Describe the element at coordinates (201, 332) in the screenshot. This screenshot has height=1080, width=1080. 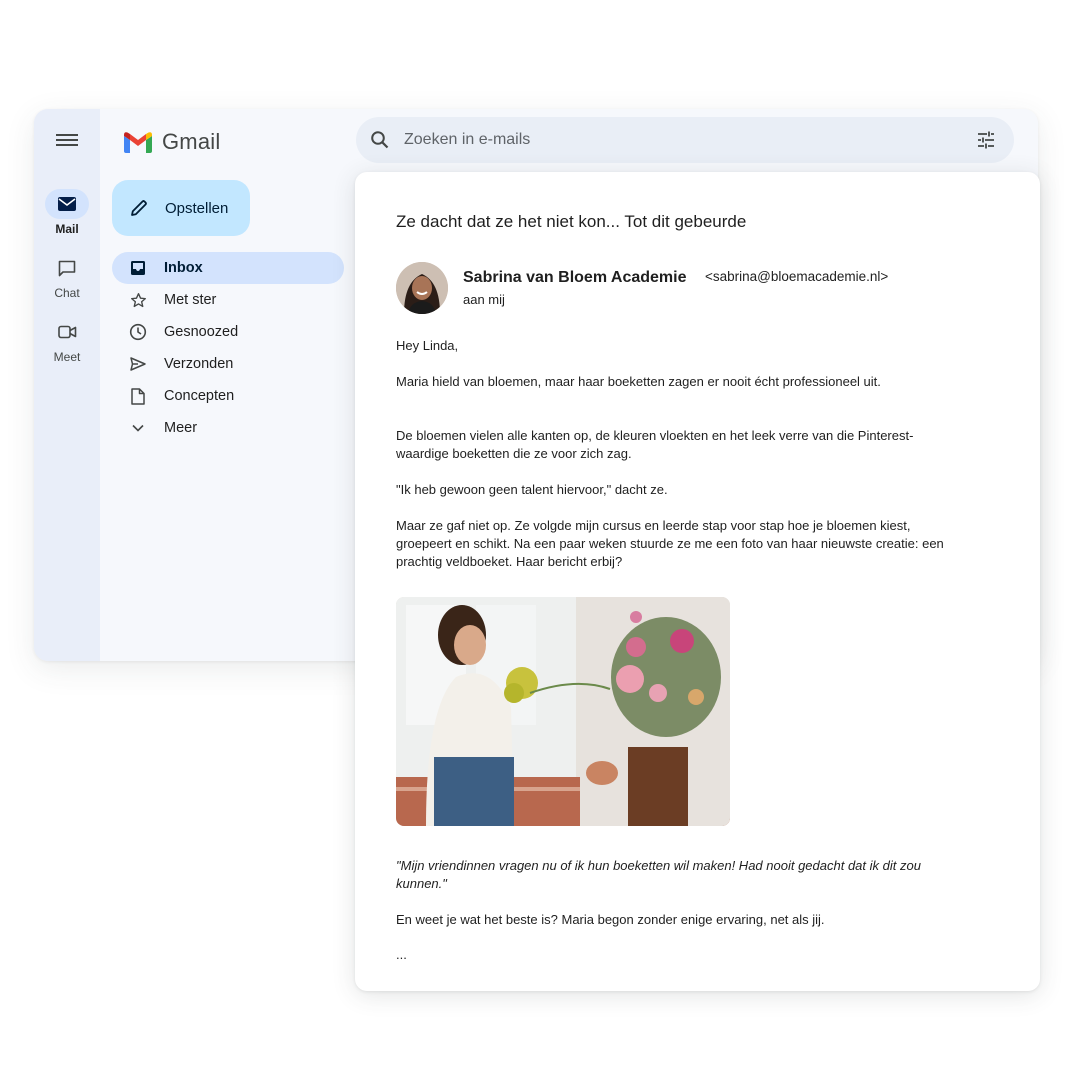
I see `sidebar-item-label: Gesnoozed` at that location.